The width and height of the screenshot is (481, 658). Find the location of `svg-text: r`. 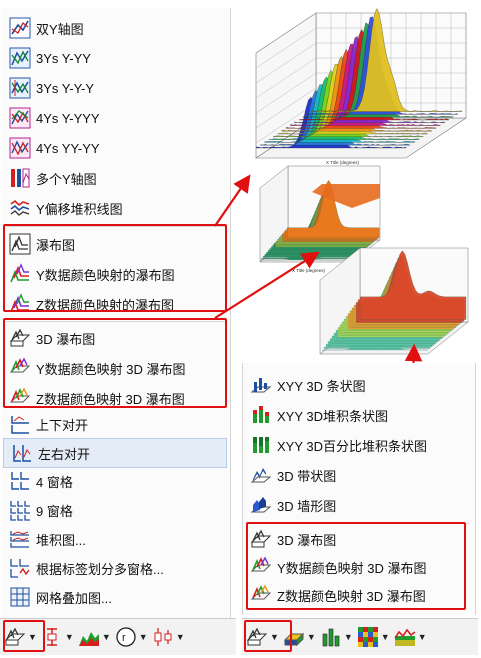

svg-text: r is located at coordinates (124, 638).